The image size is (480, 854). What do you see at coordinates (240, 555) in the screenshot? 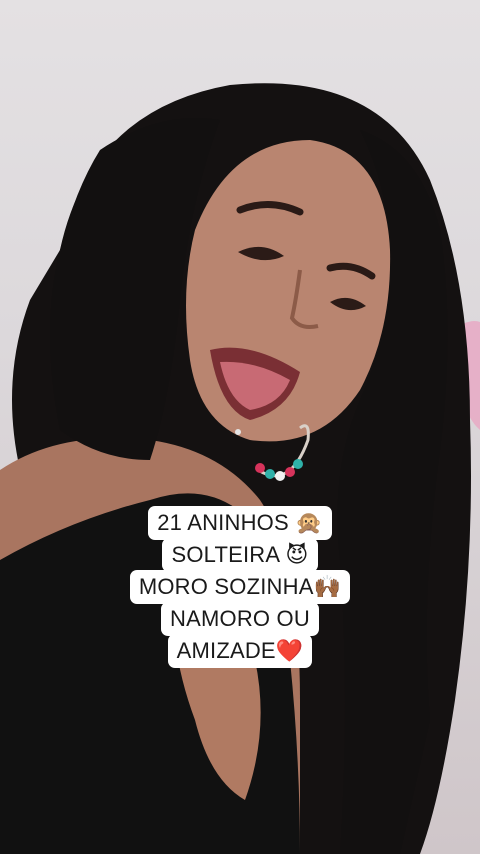
I see `caption-line-2: SOLTEIRA 😈` at bounding box center [240, 555].